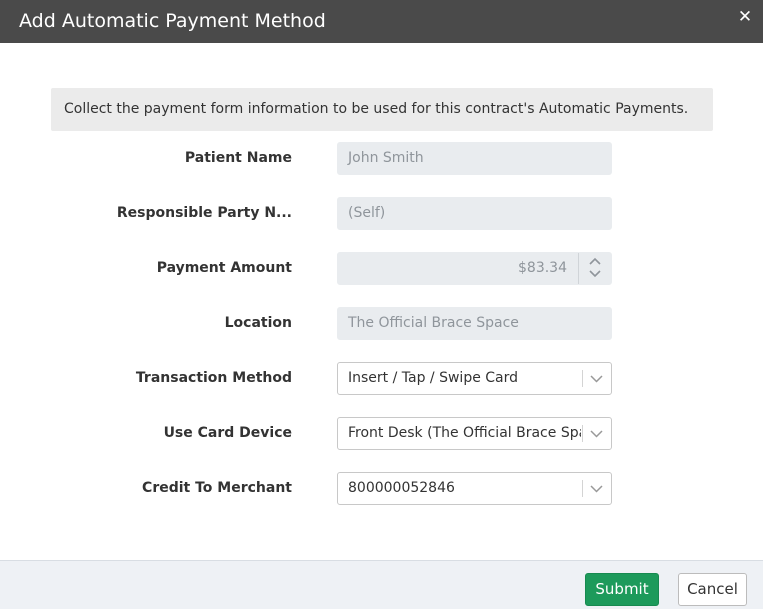 The height and width of the screenshot is (609, 763). I want to click on credit-merchant-label: Credit To Merchant, so click(217, 488).